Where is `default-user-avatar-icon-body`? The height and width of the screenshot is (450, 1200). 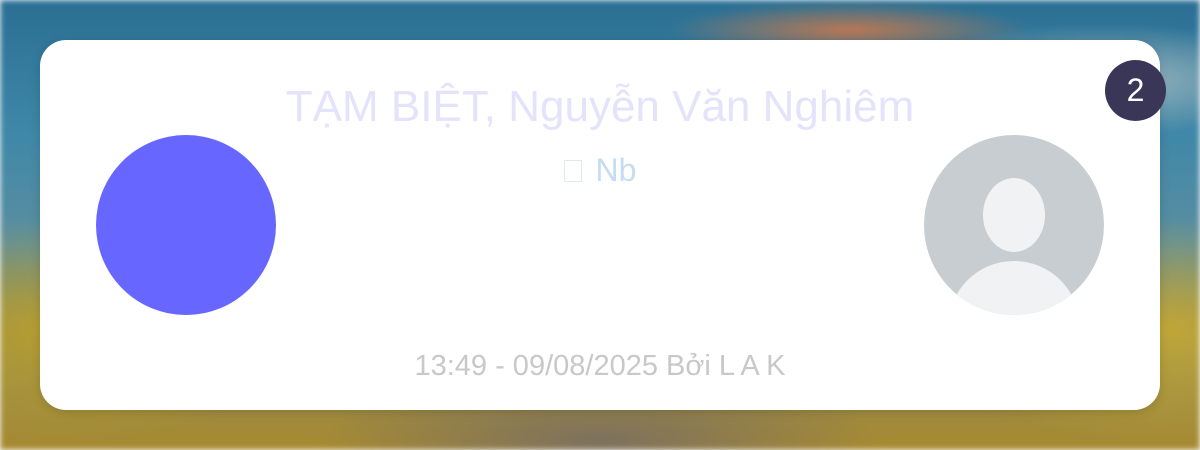 default-user-avatar-icon-body is located at coordinates (1014, 288).